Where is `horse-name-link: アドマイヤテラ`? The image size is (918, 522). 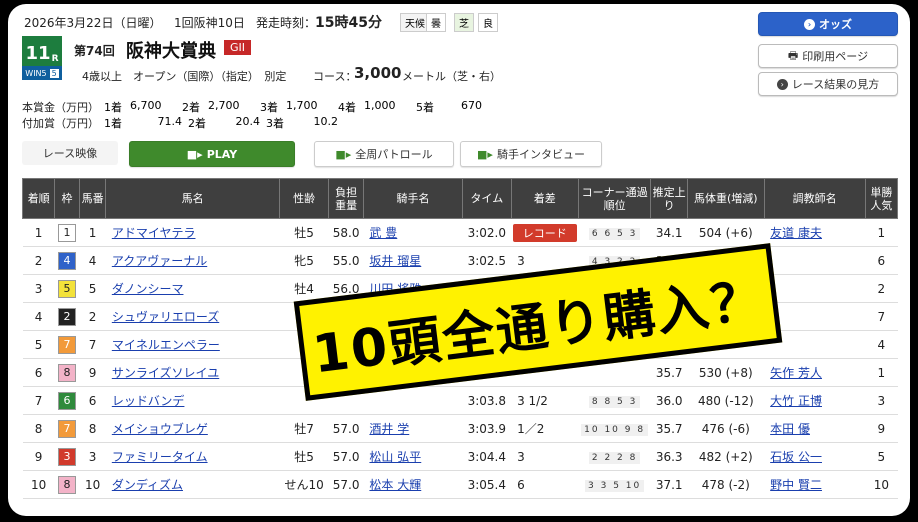 horse-name-link: アドマイヤテラ is located at coordinates (192, 232).